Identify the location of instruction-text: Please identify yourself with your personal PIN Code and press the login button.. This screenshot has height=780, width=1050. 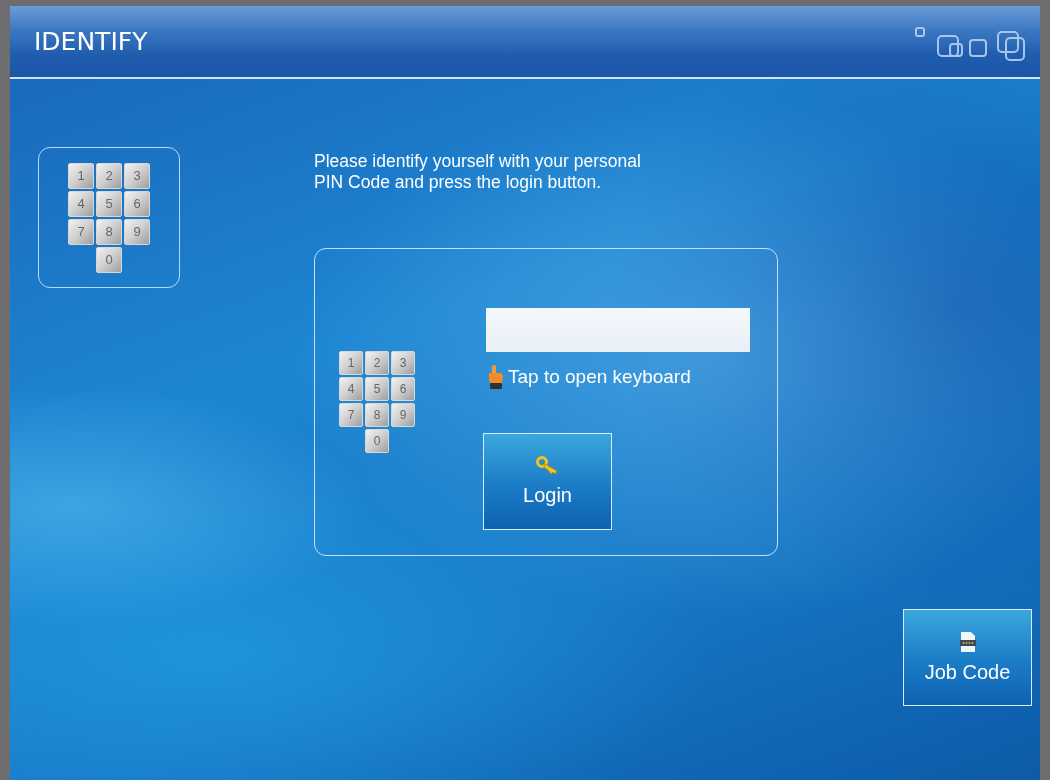
(478, 172).